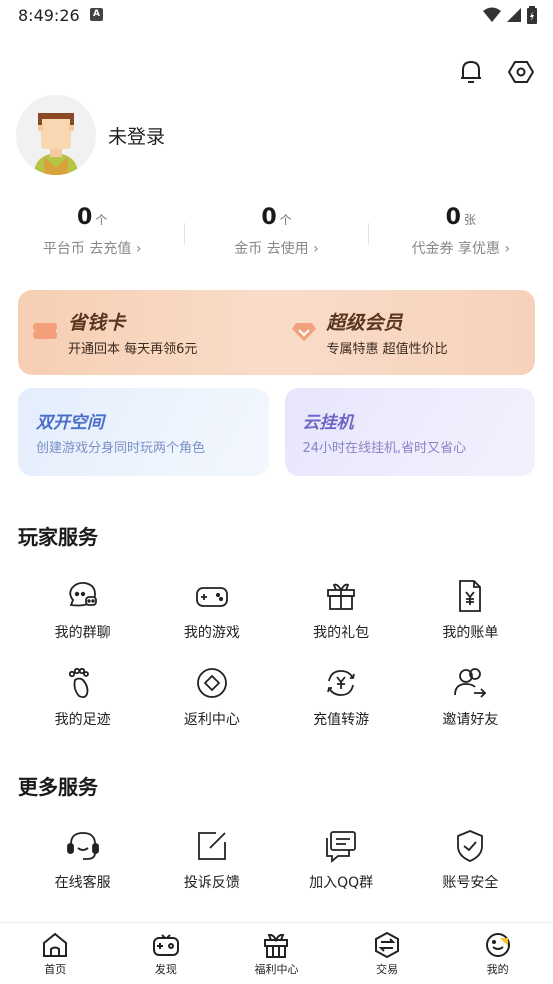 The height and width of the screenshot is (984, 553). Describe the element at coordinates (409, 432) in the screenshot. I see `cloud-hosting-card: 云挂机 24小时在线挂机,省时又省心` at that location.